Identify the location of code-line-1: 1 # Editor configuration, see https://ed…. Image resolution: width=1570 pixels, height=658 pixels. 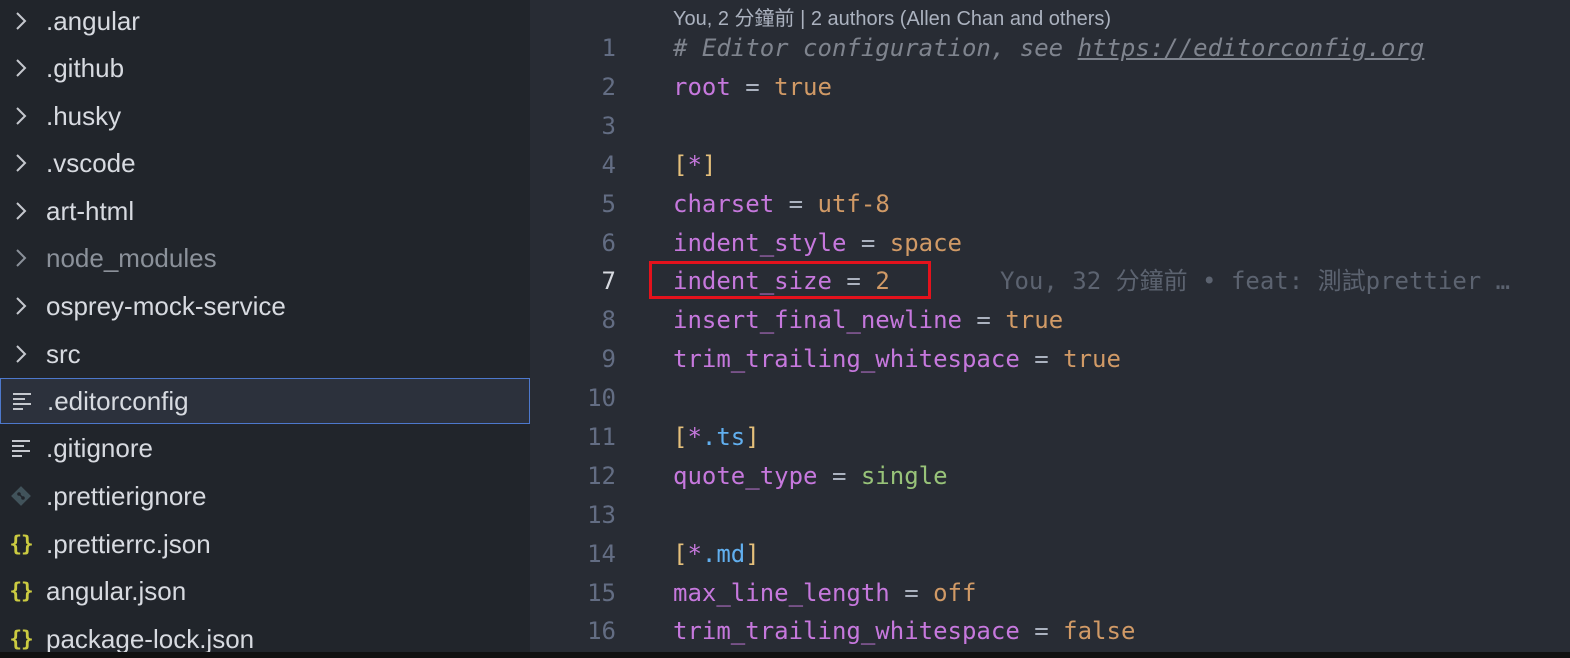
(1050, 48).